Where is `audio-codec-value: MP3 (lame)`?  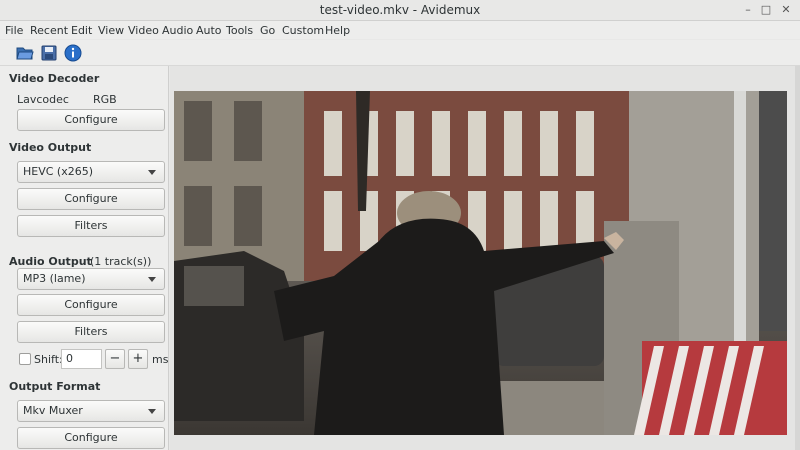 audio-codec-value: MP3 (lame) is located at coordinates (54, 278).